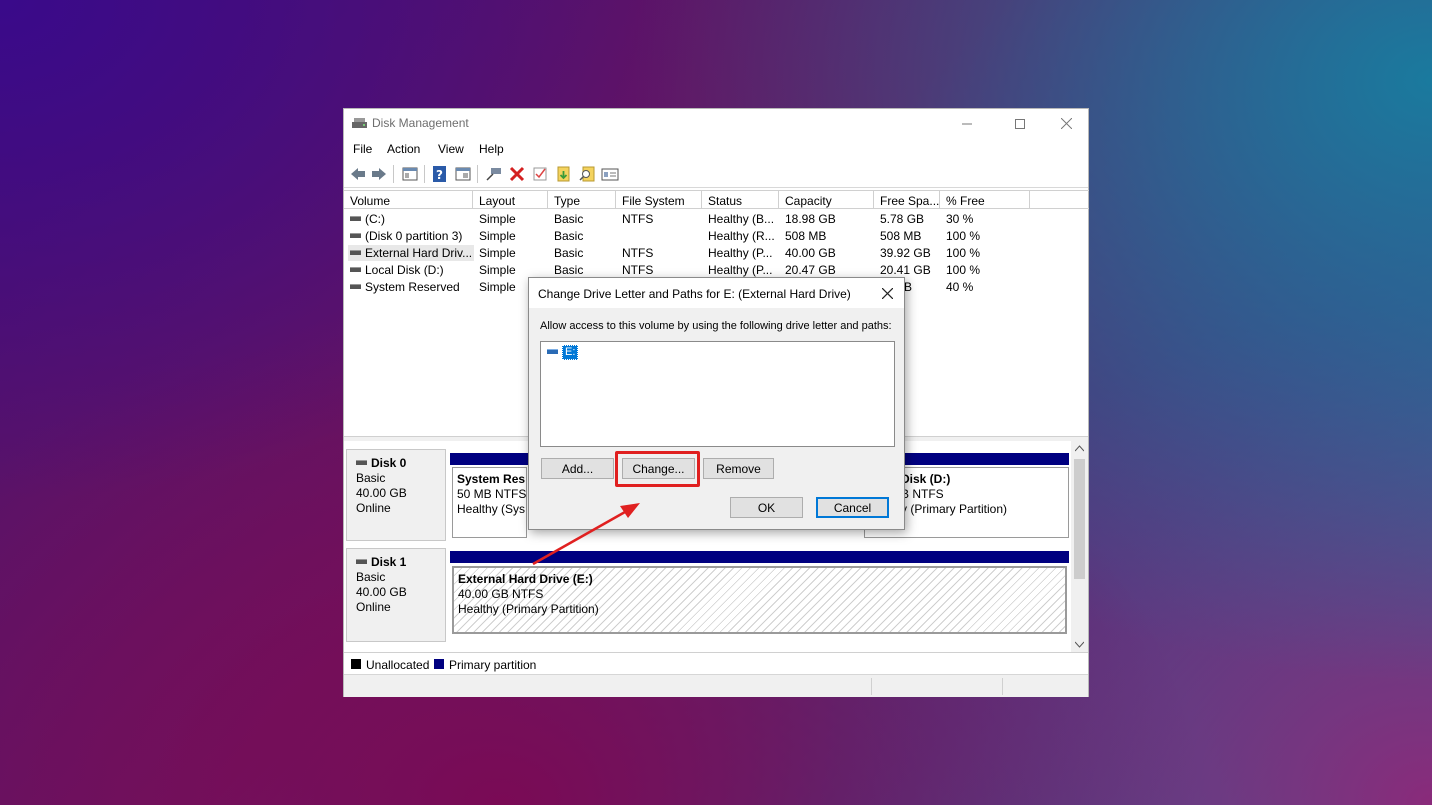  What do you see at coordinates (463, 174) in the screenshot?
I see `properties-icon` at bounding box center [463, 174].